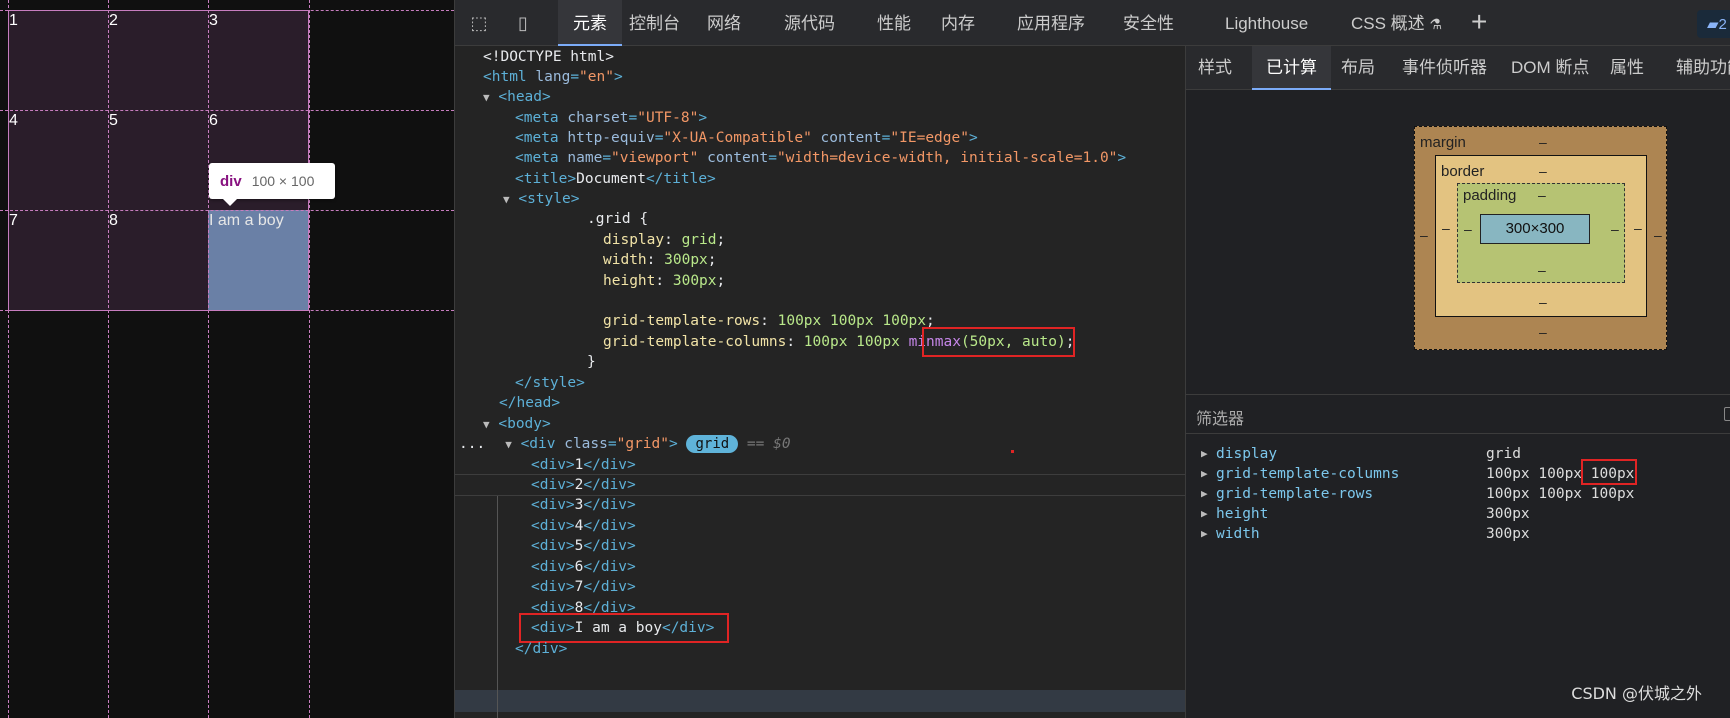 The image size is (1730, 718). I want to click on tree-row: <html lang="en">, so click(820, 77).